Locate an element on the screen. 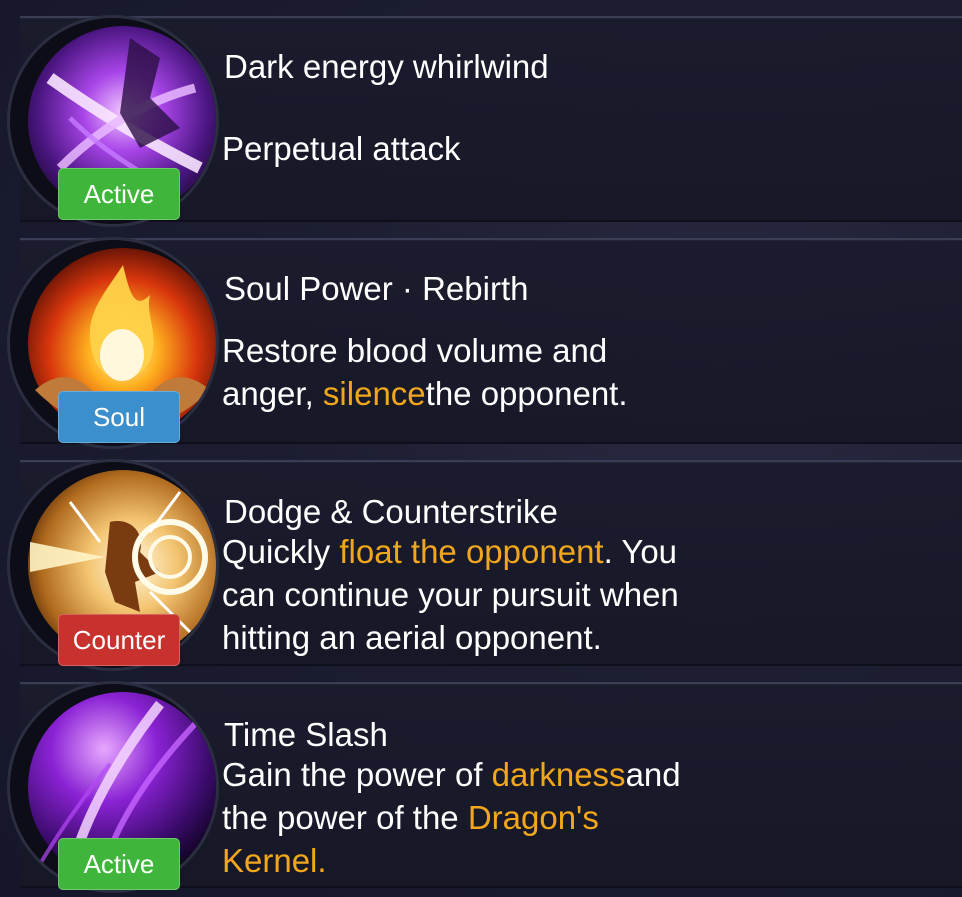 The height and width of the screenshot is (897, 962). highlight-keyword: Kernel. is located at coordinates (274, 860).